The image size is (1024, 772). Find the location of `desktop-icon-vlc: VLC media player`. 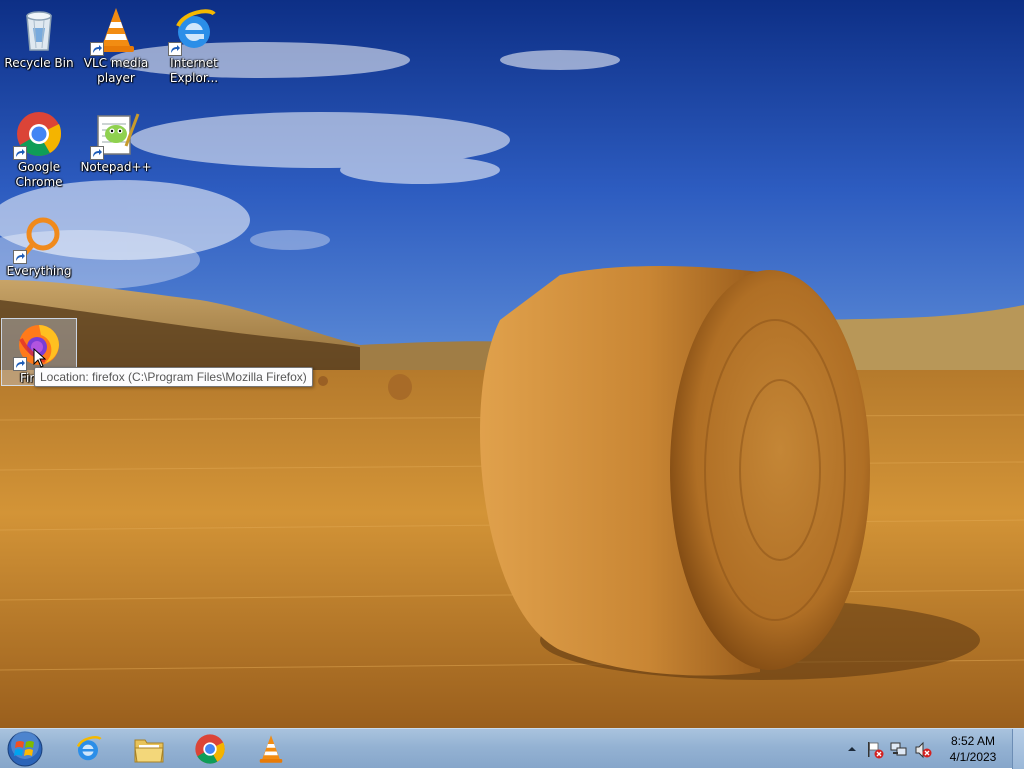

desktop-icon-vlc: VLC media player is located at coordinates (116, 46).